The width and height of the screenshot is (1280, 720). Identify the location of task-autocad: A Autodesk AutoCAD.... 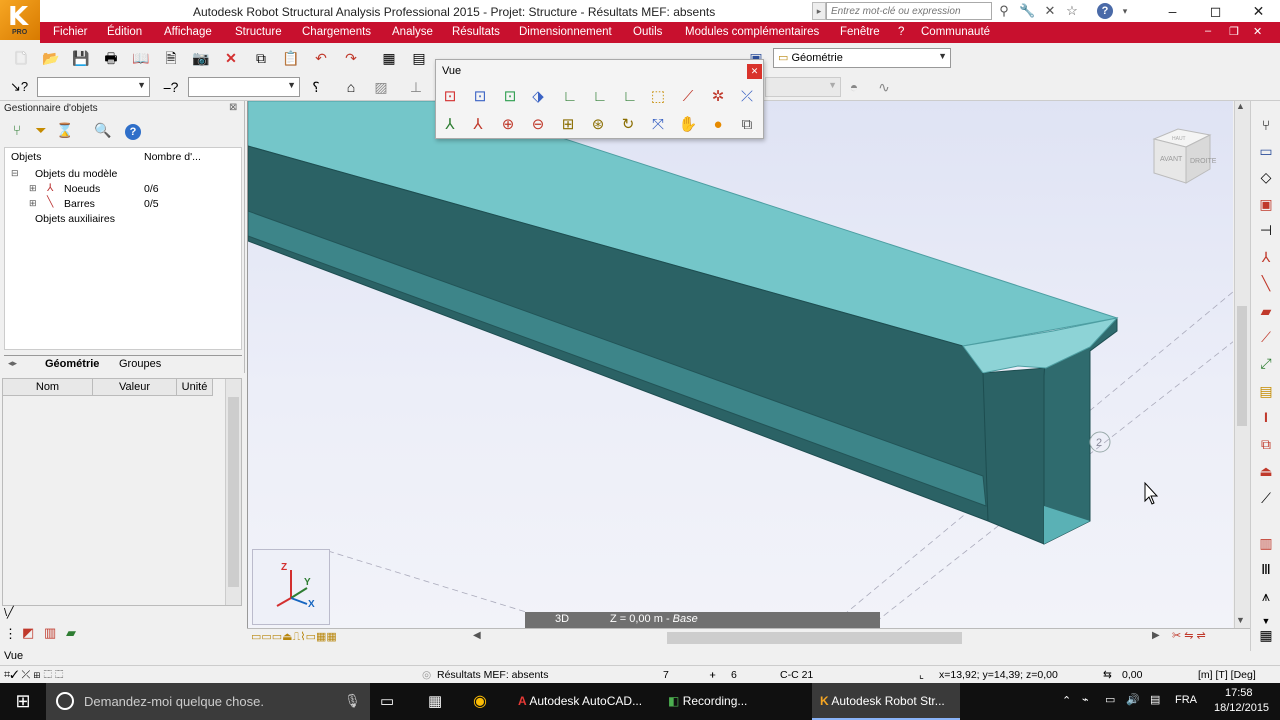
(584, 701).